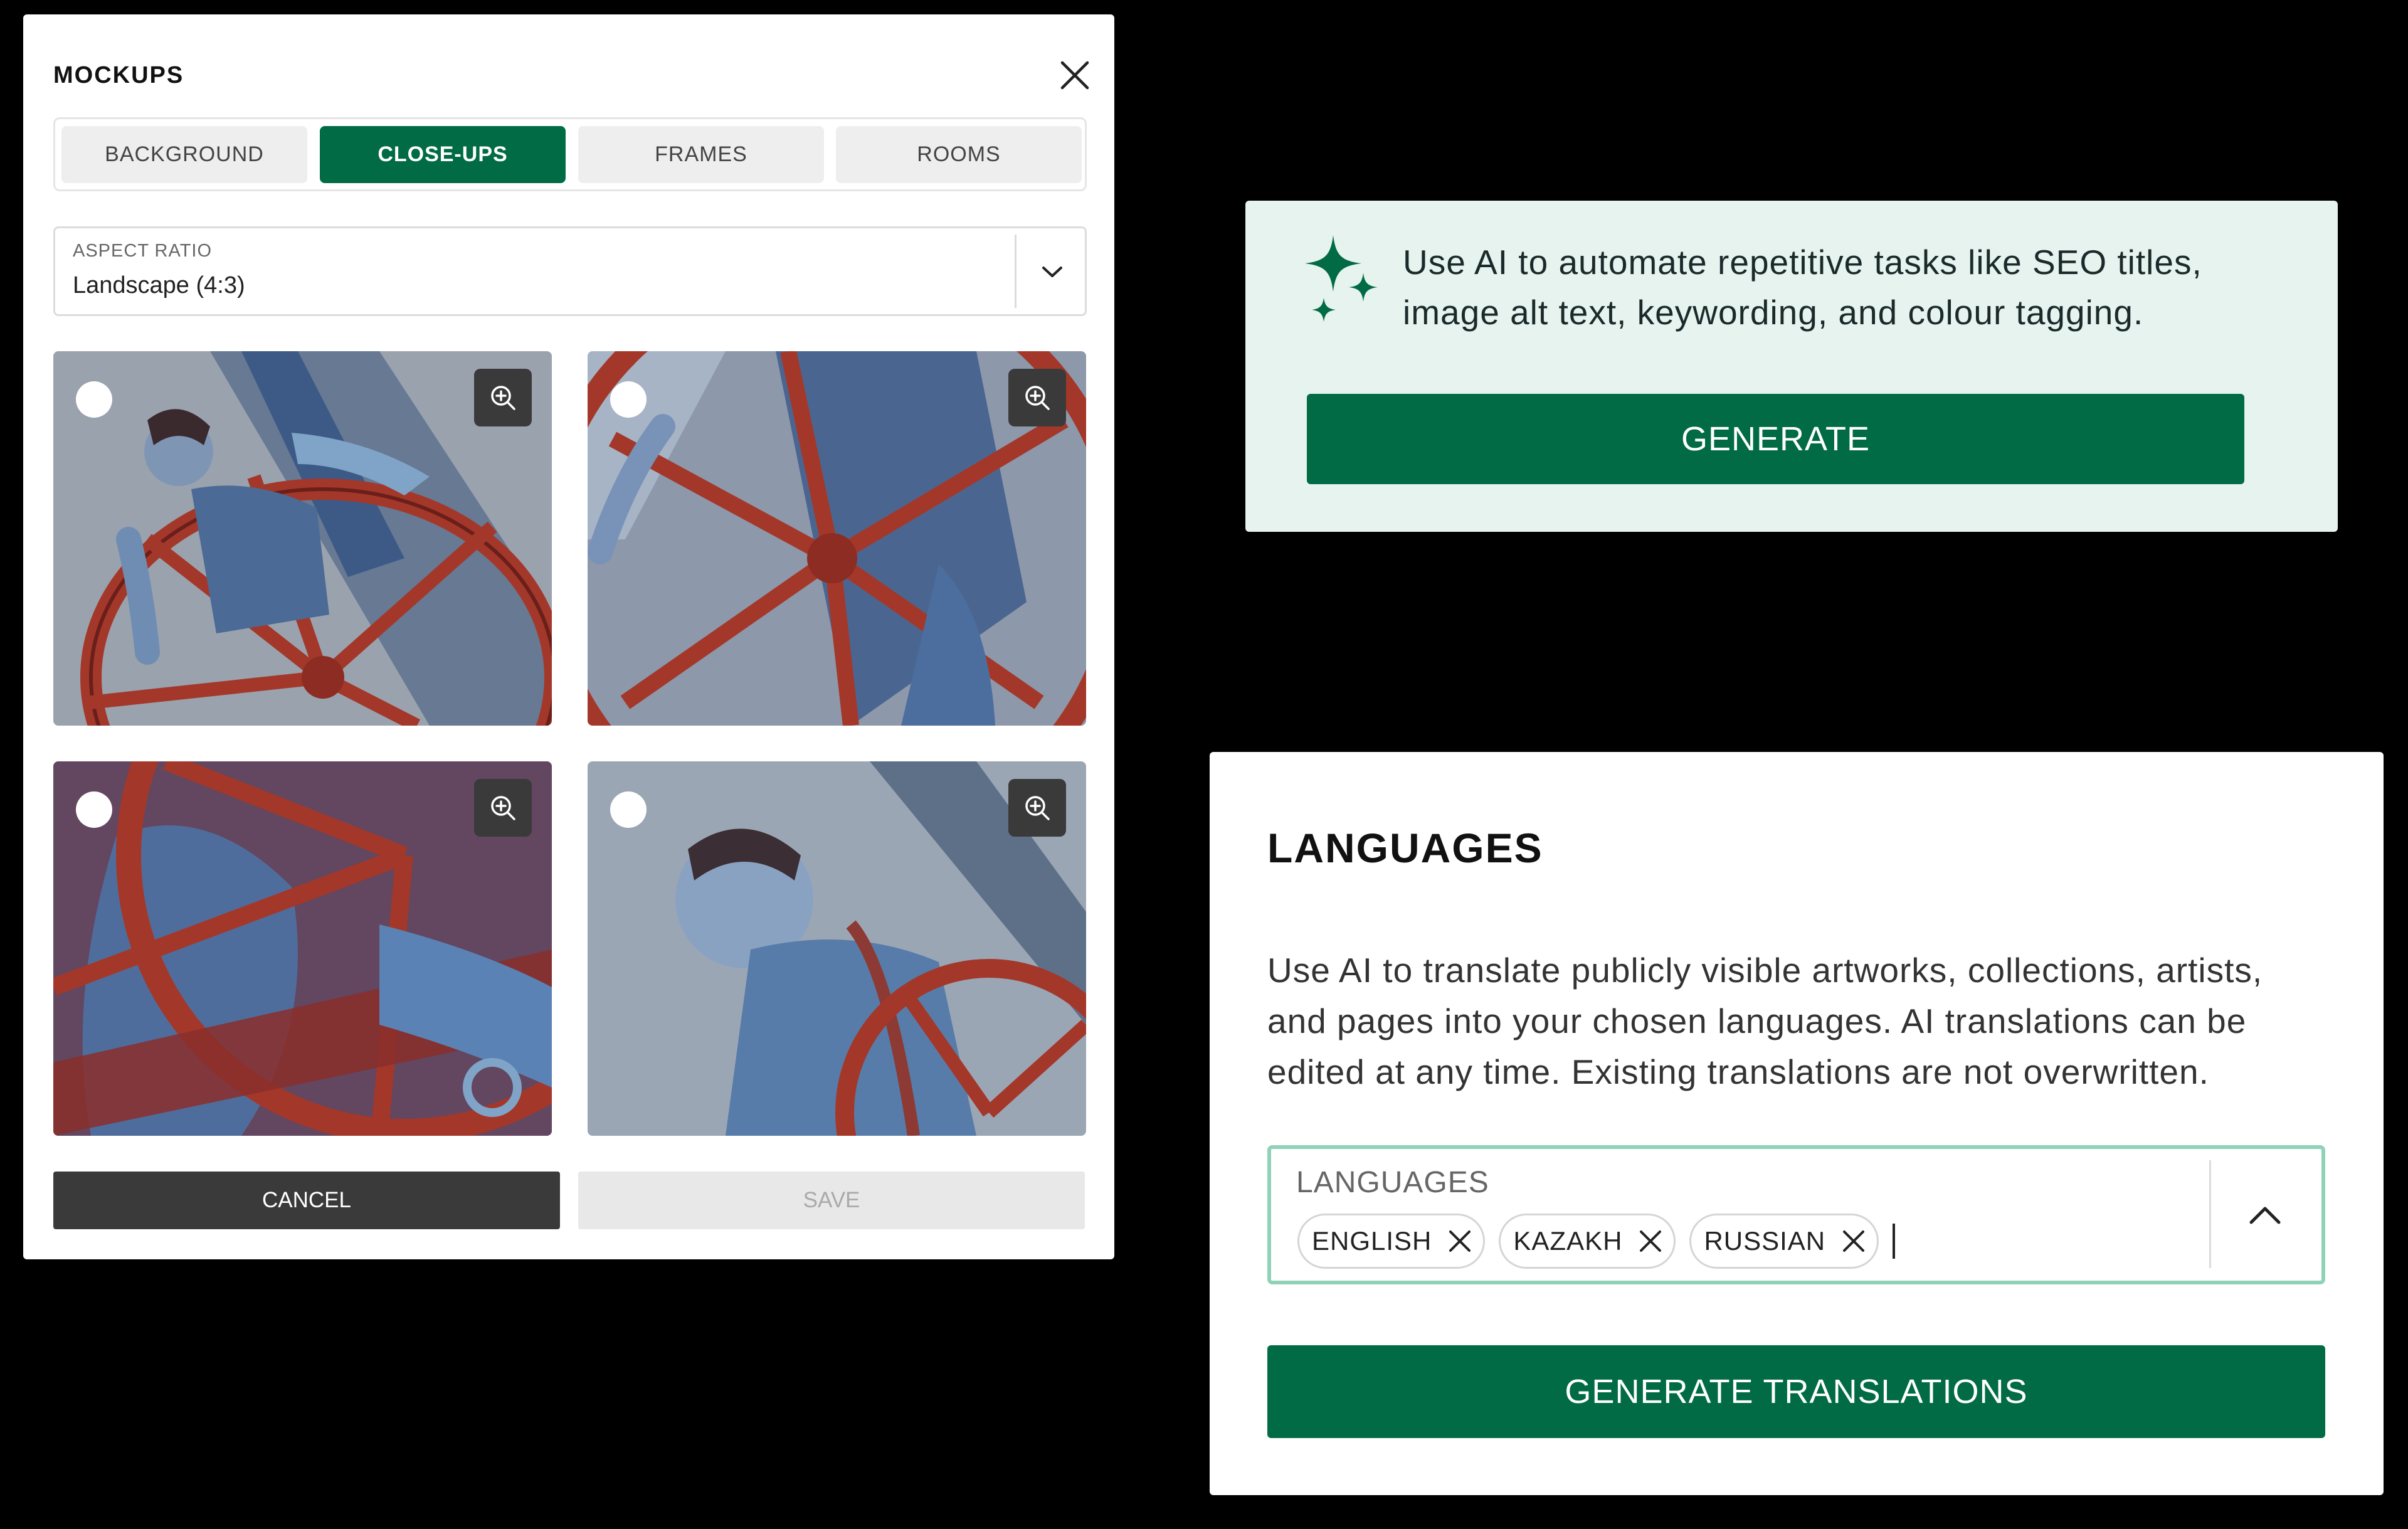 The height and width of the screenshot is (1529, 2408). Describe the element at coordinates (1372, 1241) in the screenshot. I see `chip-label: ENGLISH` at that location.